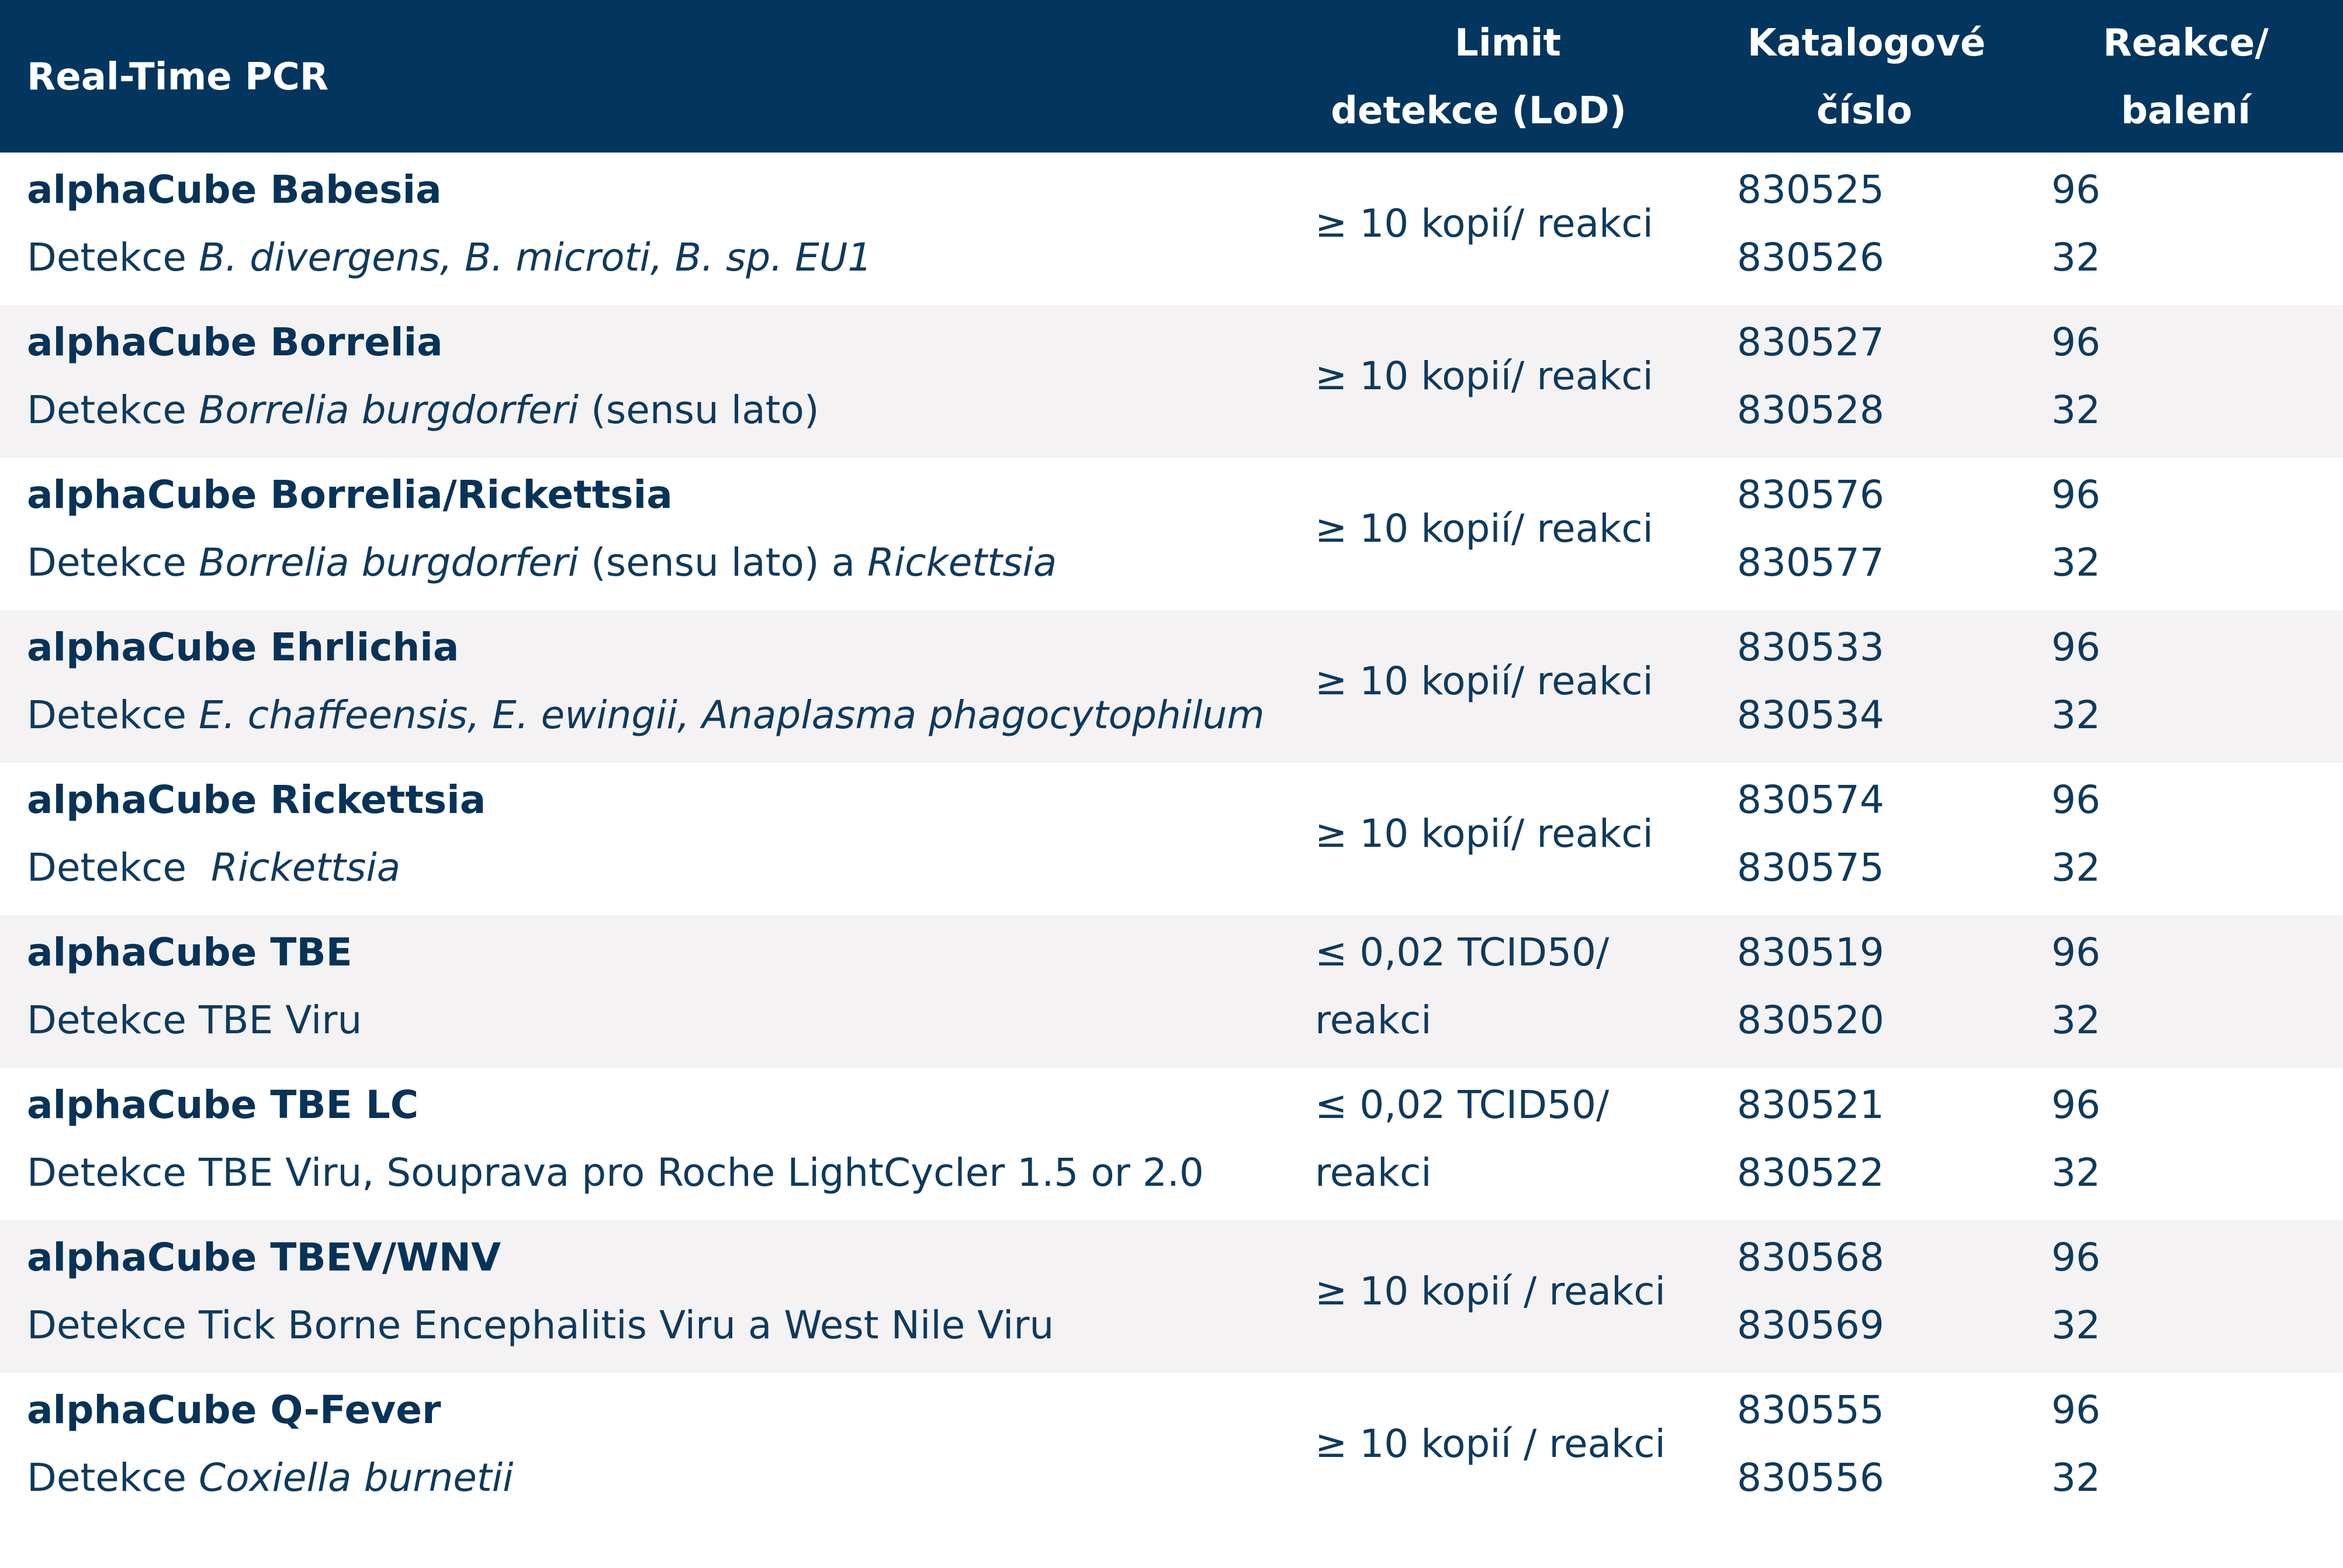 Image resolution: width=2343 pixels, height=1568 pixels. I want to click on catalog-number: 830574, so click(1810, 799).